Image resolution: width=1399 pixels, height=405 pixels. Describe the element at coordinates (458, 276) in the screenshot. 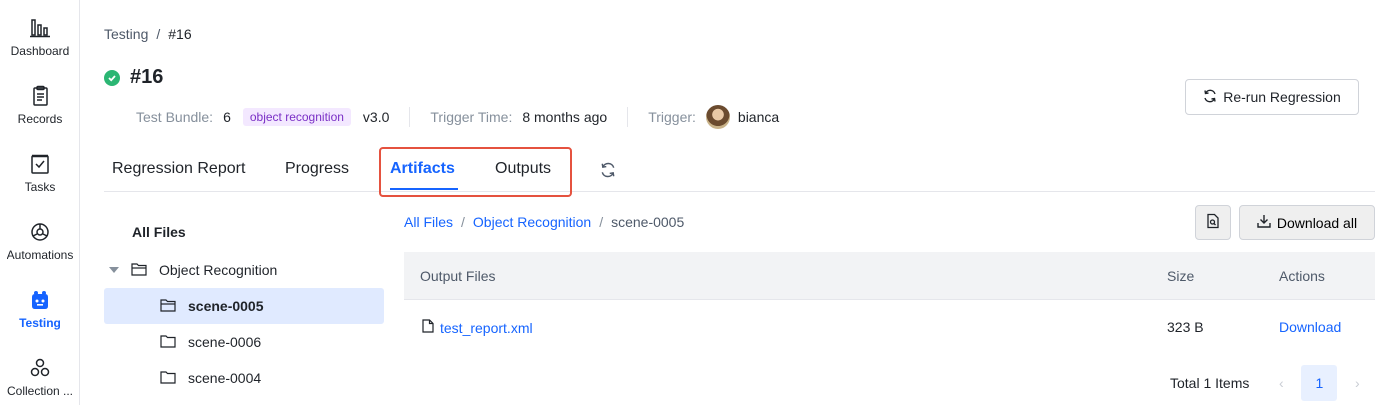

I see `column-header-output-files: Output Files` at that location.